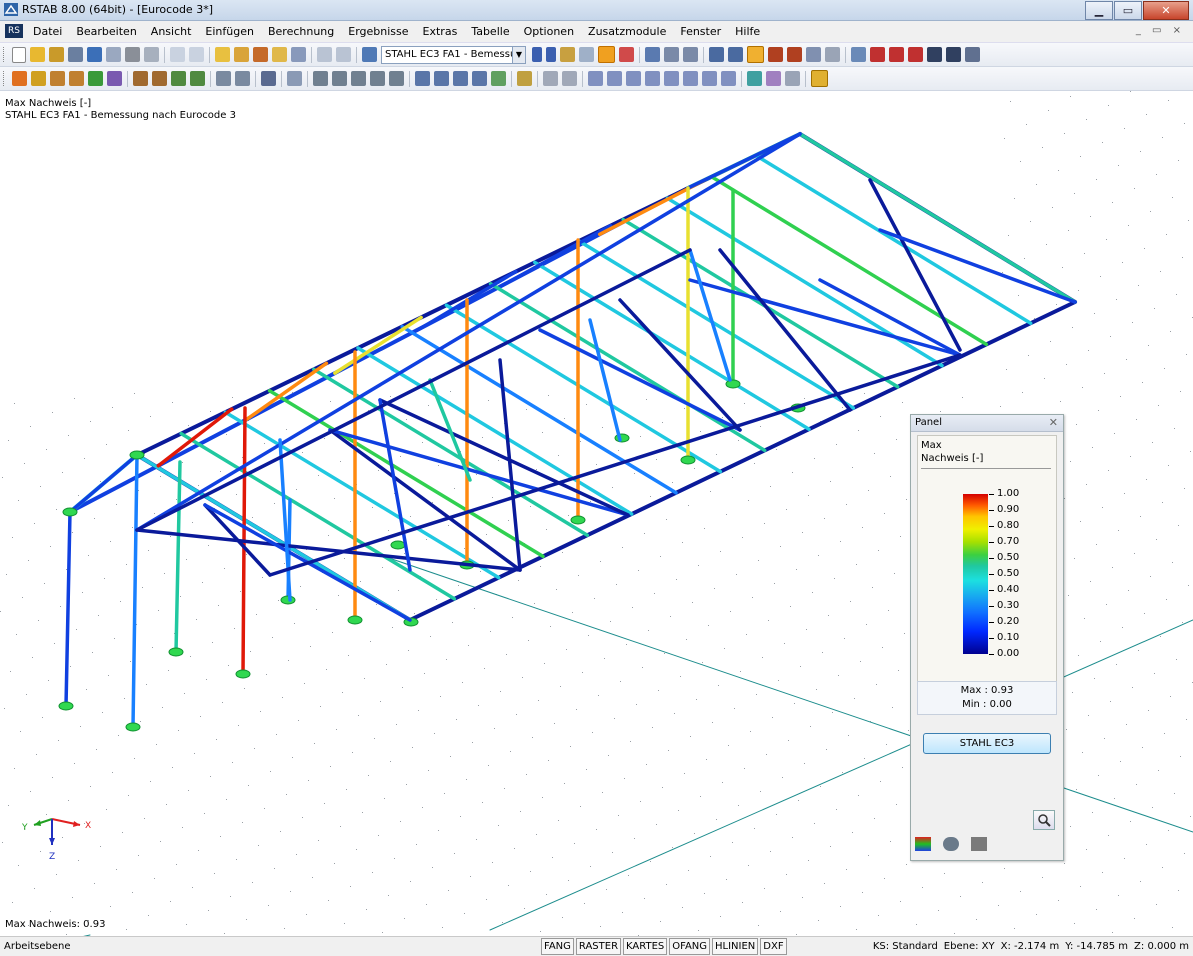 This screenshot has width=1193, height=956. I want to click on view-iso-icon, so click(775, 54).